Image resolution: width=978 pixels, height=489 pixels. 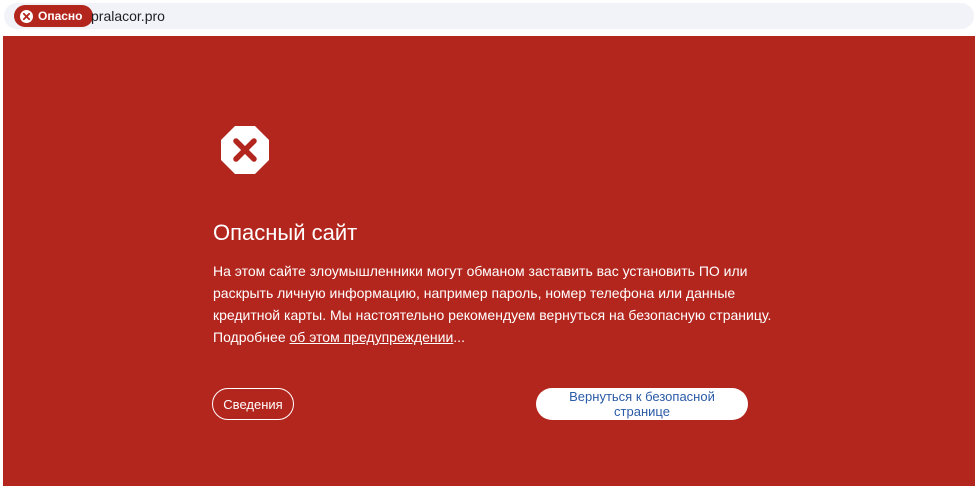 I want to click on learn-more-link: об этом предупреждении, so click(x=372, y=337).